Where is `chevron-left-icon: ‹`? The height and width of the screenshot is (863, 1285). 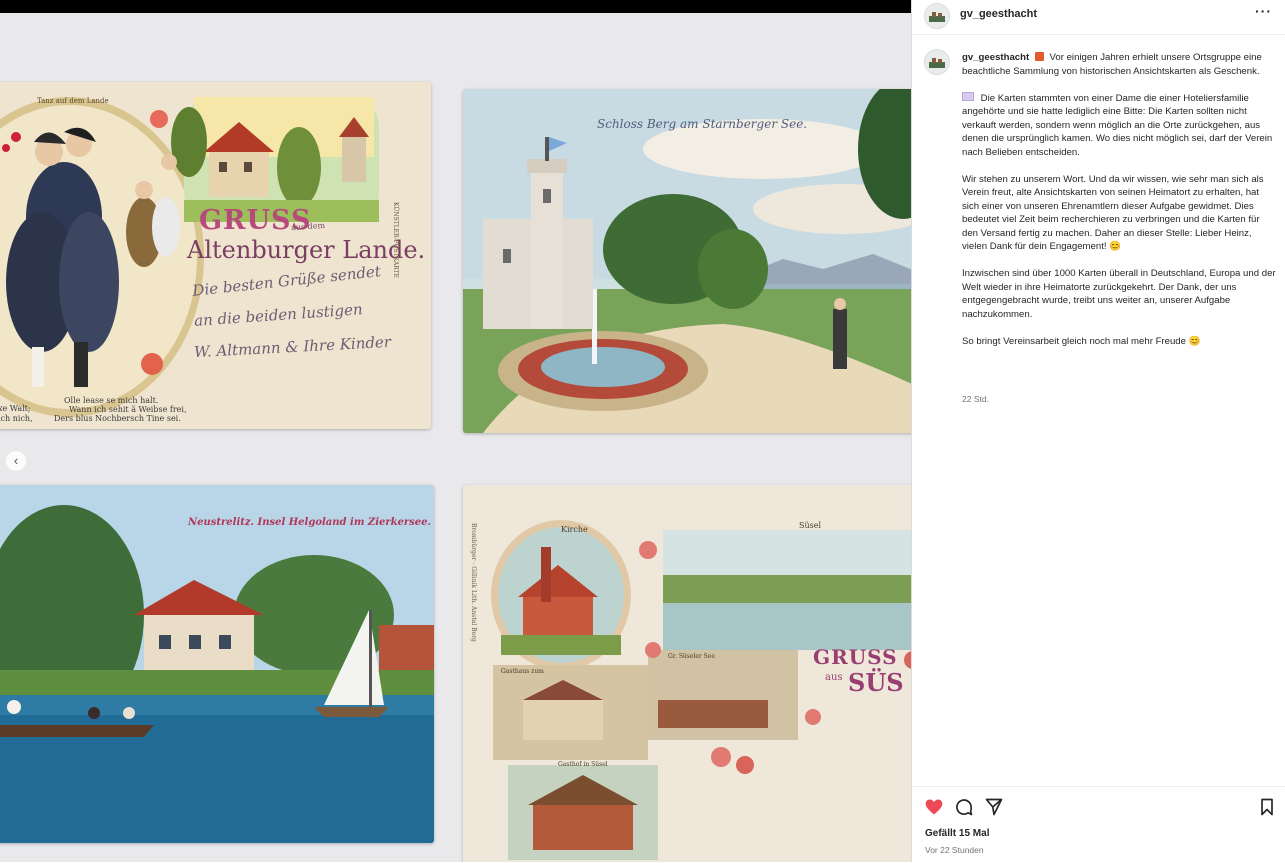
chevron-left-icon: ‹ is located at coordinates (16, 461).